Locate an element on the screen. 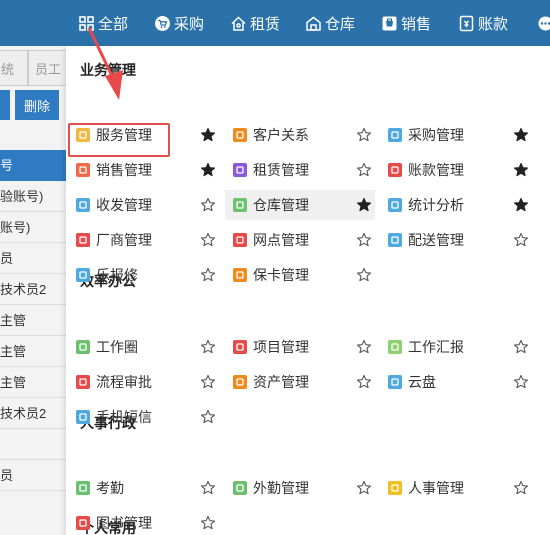 This screenshot has width=550, height=535. module-item: 客户关系 is located at coordinates (300, 135).